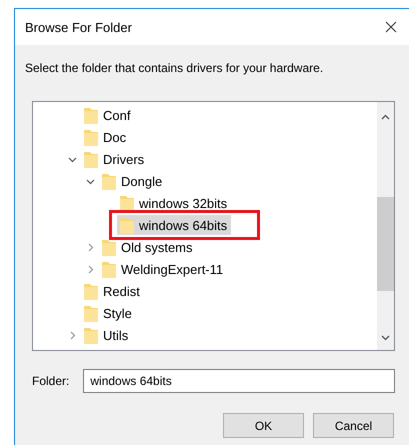 The image size is (409, 445). Describe the element at coordinates (106, 335) in the screenshot. I see `tree-item: Utils` at that location.